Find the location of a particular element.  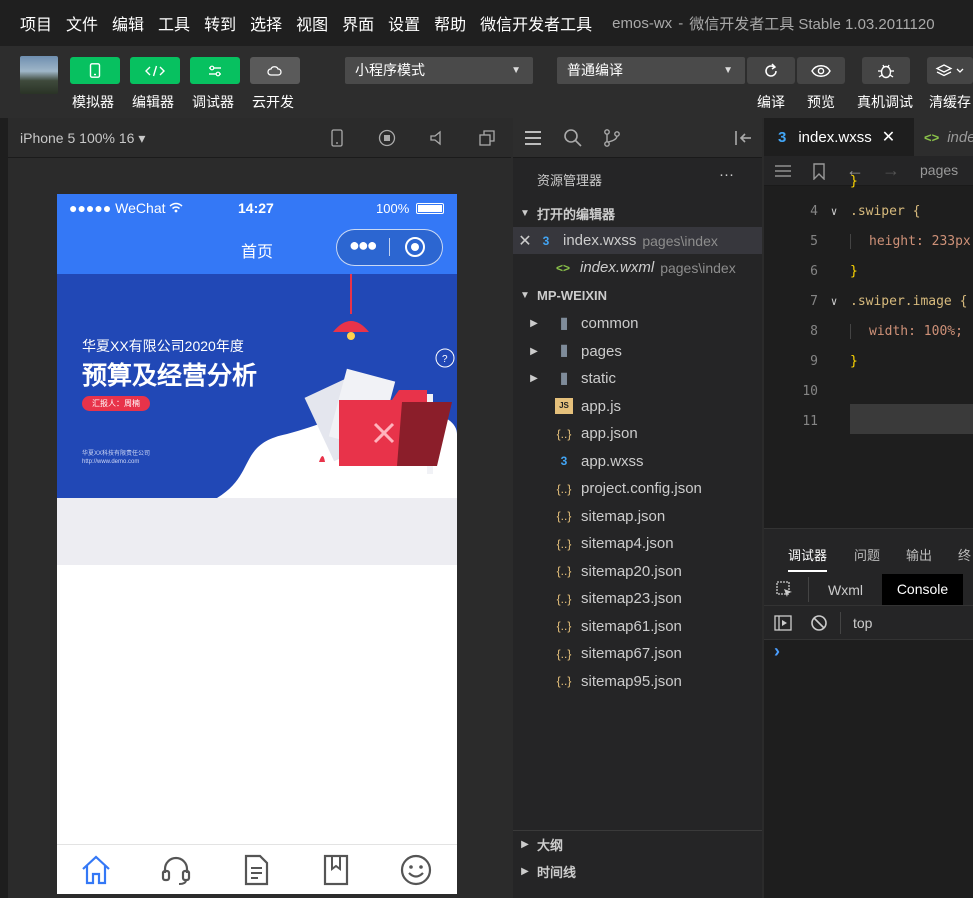

line-number: 8 is located at coordinates (814, 331).